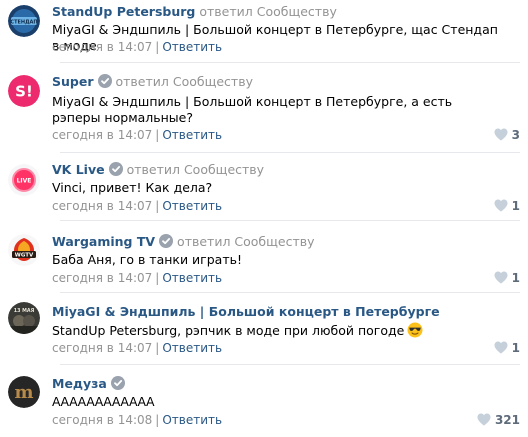  I want to click on reply-header: VK Live ответил Сообществу, so click(158, 170).